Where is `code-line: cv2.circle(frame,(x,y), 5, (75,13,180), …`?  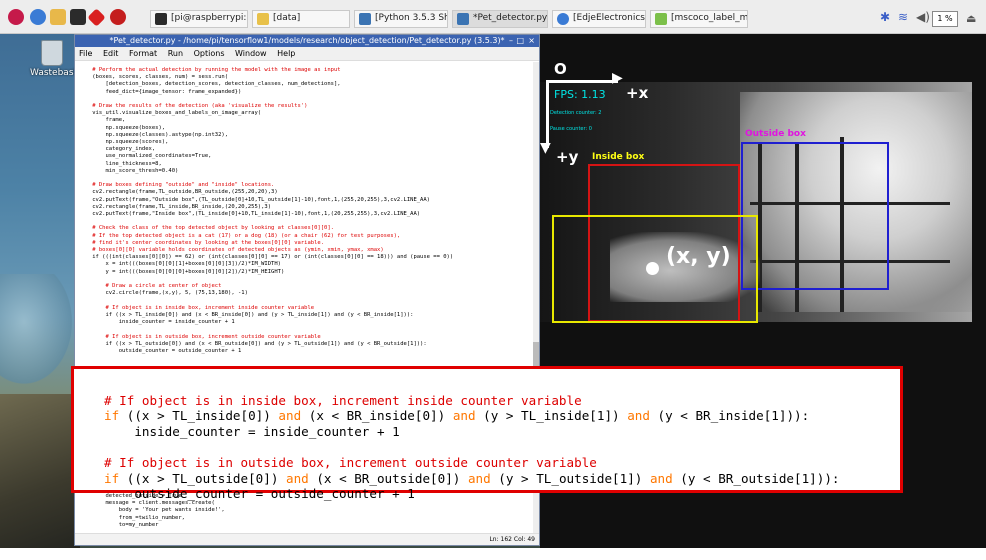
code-line: cv2.circle(frame,(x,y), 5, (75,13,180), … is located at coordinates (163, 293).